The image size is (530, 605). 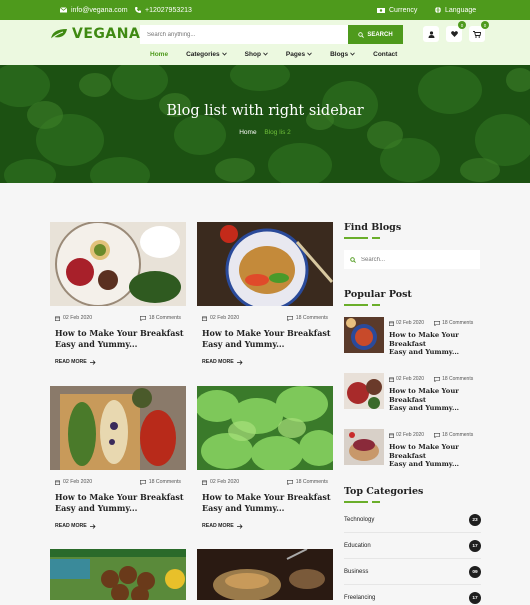 What do you see at coordinates (357, 546) in the screenshot?
I see `category-name: Education` at bounding box center [357, 546].